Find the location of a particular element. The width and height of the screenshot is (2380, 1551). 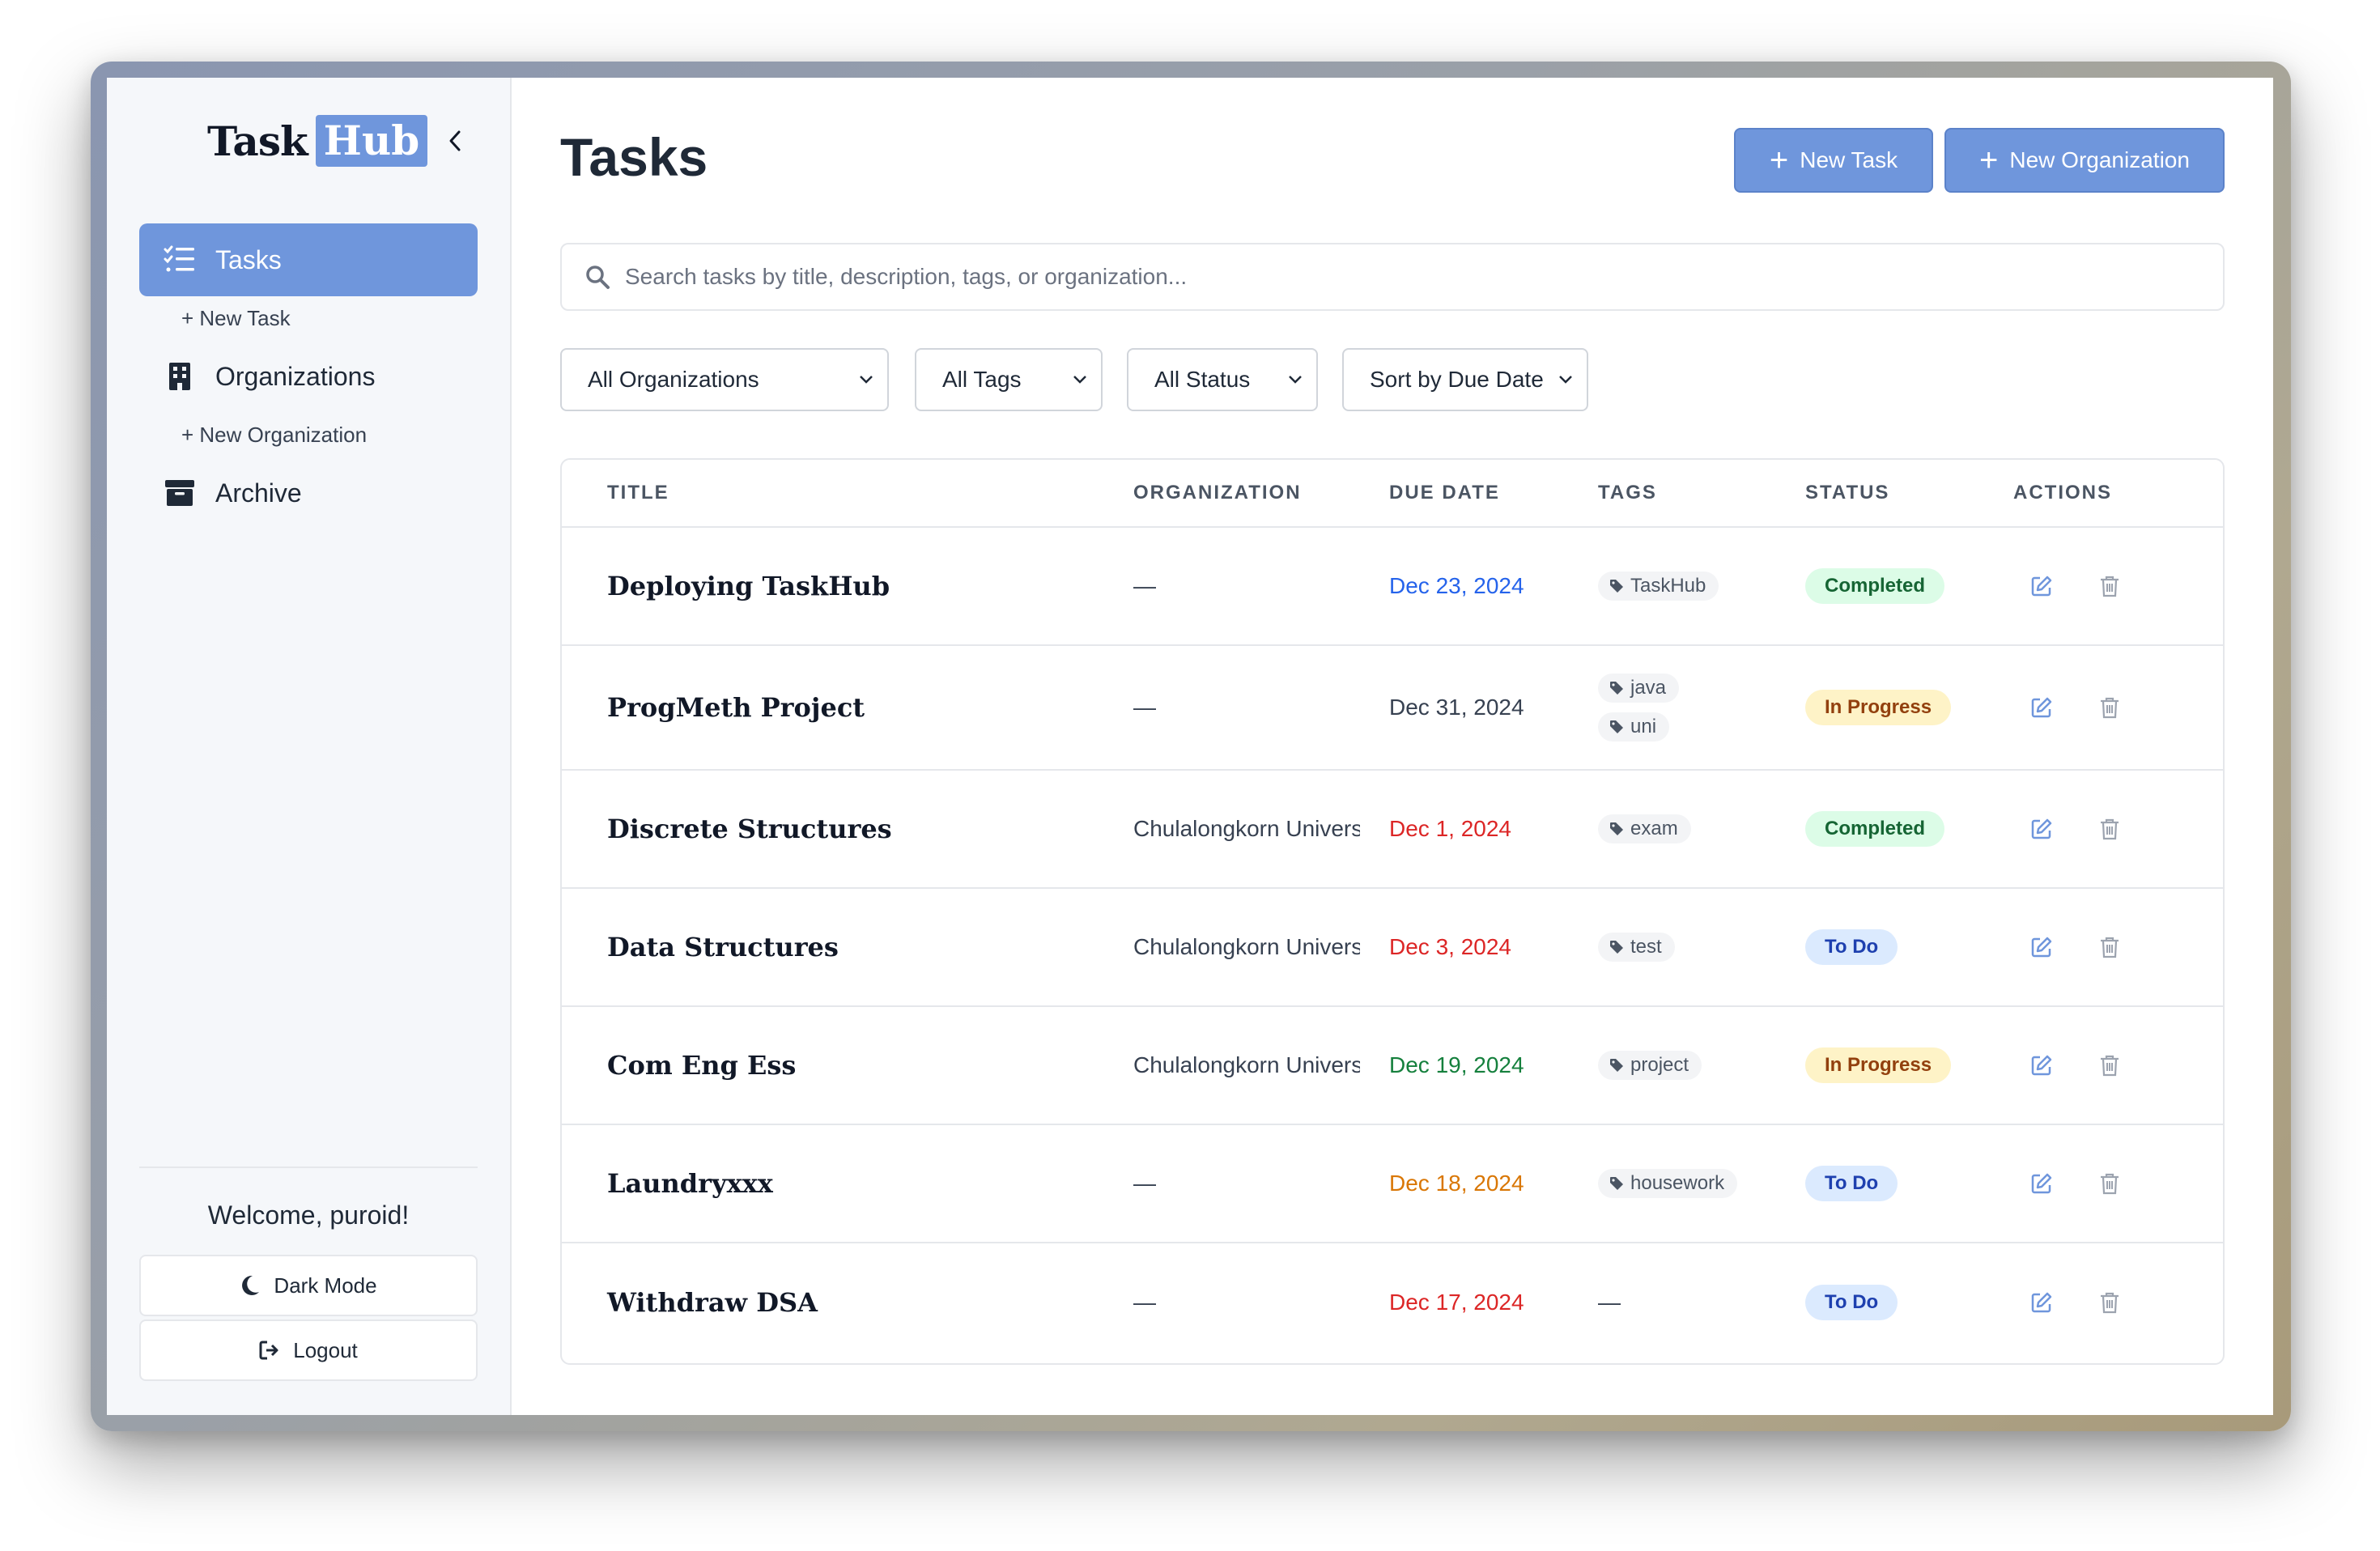

sort-select: Sort by Due Date is located at coordinates (1465, 379).